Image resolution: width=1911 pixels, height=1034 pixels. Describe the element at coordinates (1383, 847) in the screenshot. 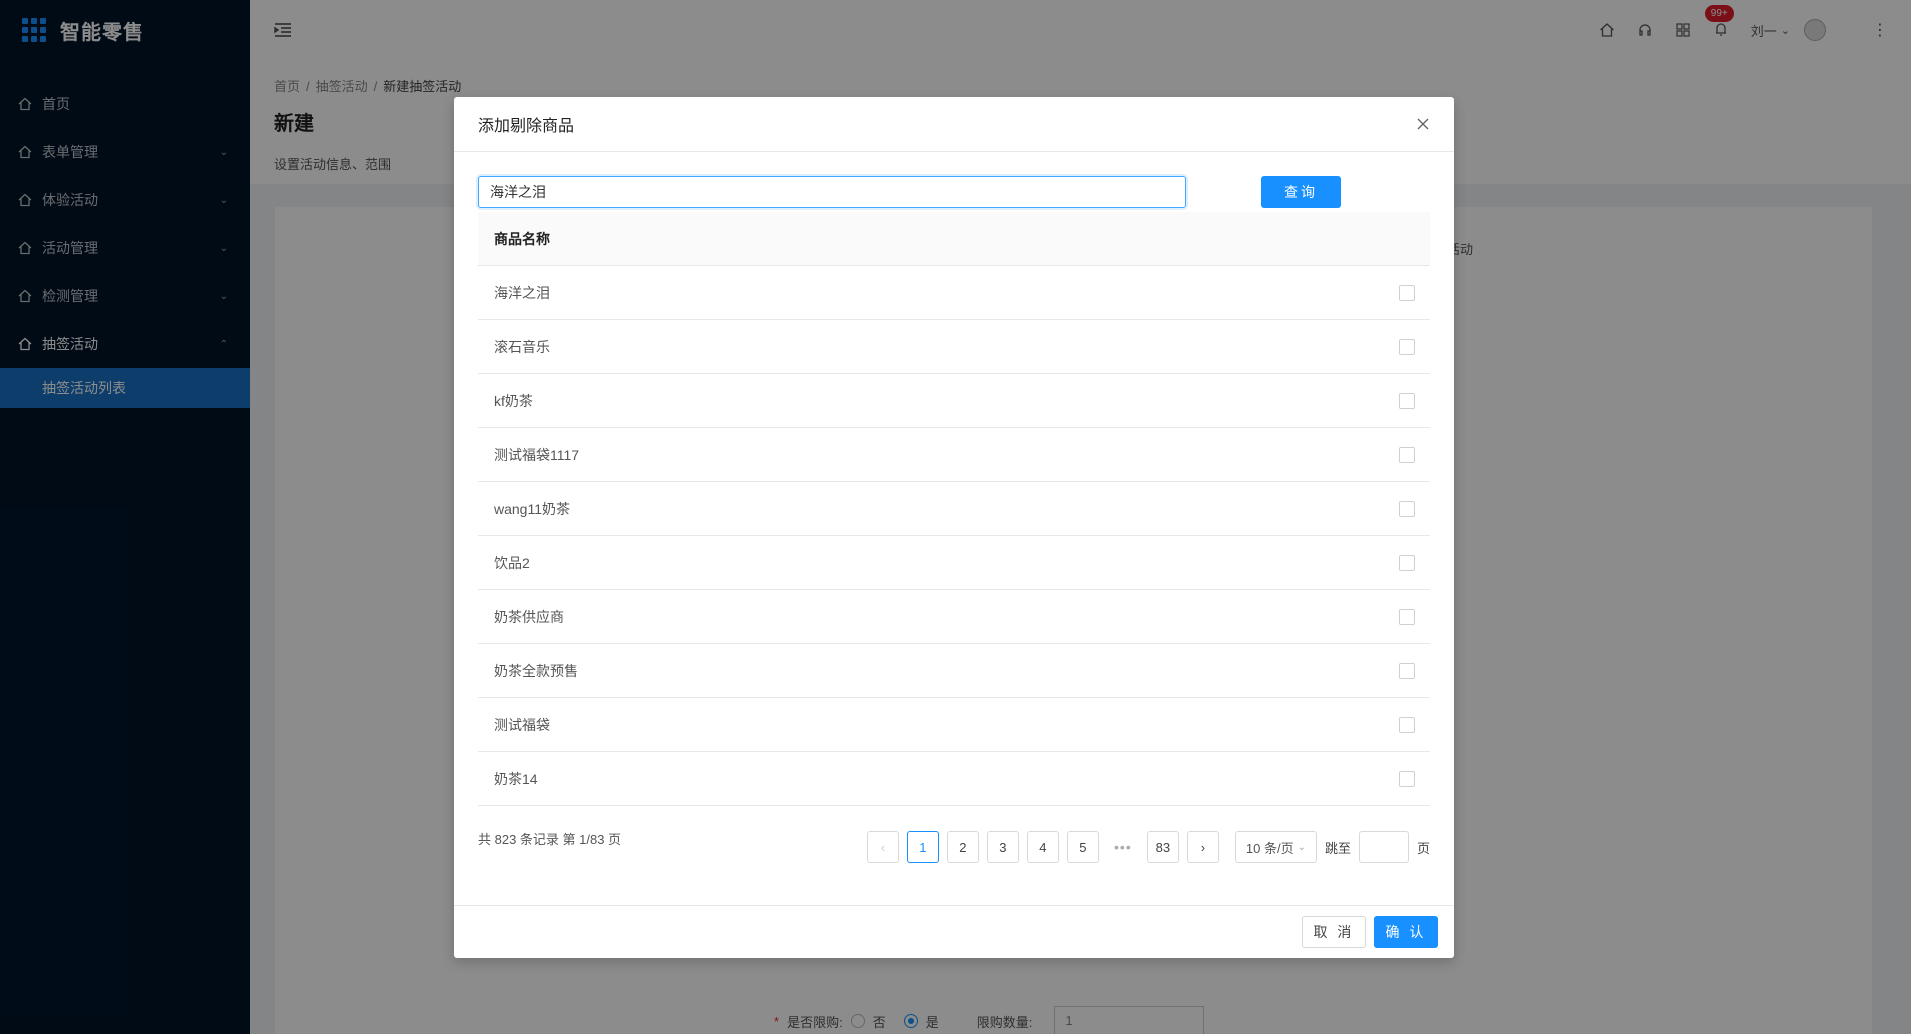

I see `jump-page-input` at that location.